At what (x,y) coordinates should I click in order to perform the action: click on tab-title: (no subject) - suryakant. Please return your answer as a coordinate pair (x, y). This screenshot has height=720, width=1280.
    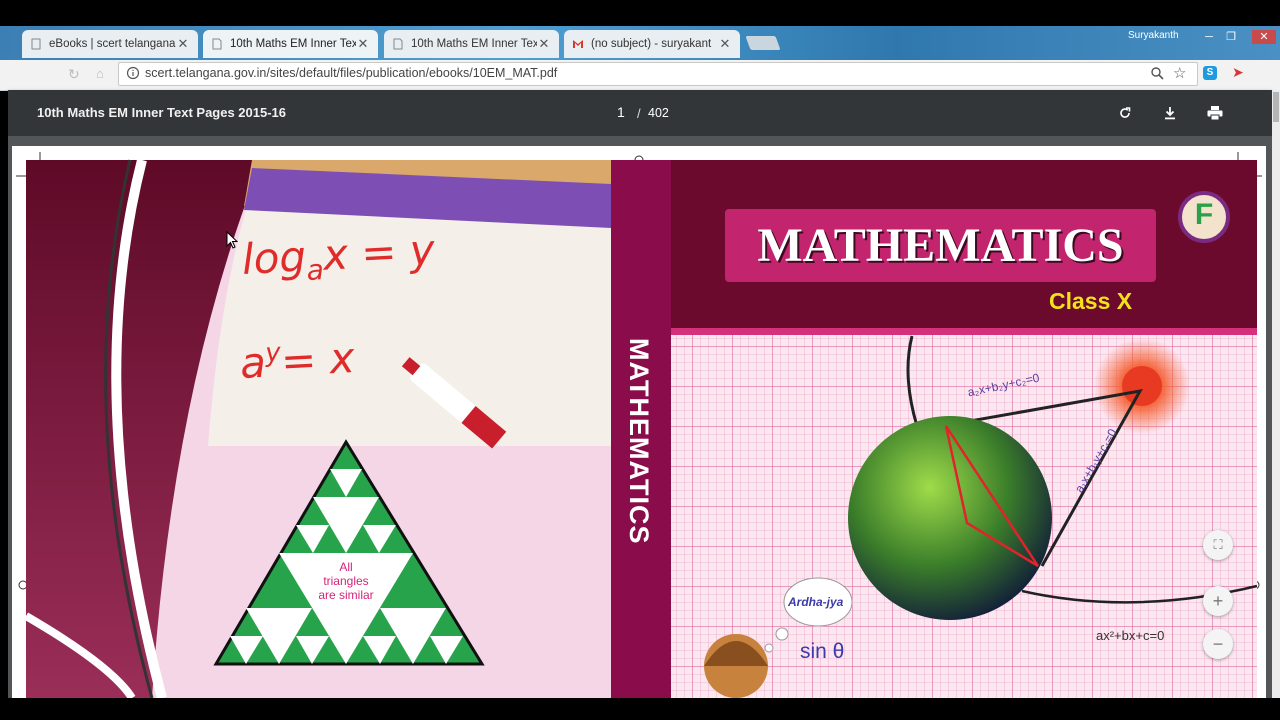
    Looking at the image, I should click on (651, 44).